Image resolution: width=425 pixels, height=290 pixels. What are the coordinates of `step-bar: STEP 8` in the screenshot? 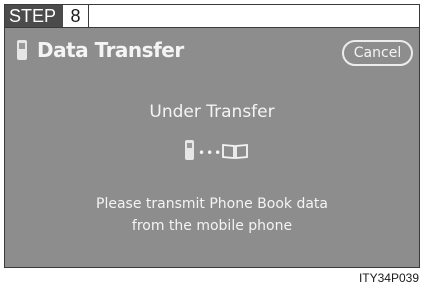 It's located at (212, 16).